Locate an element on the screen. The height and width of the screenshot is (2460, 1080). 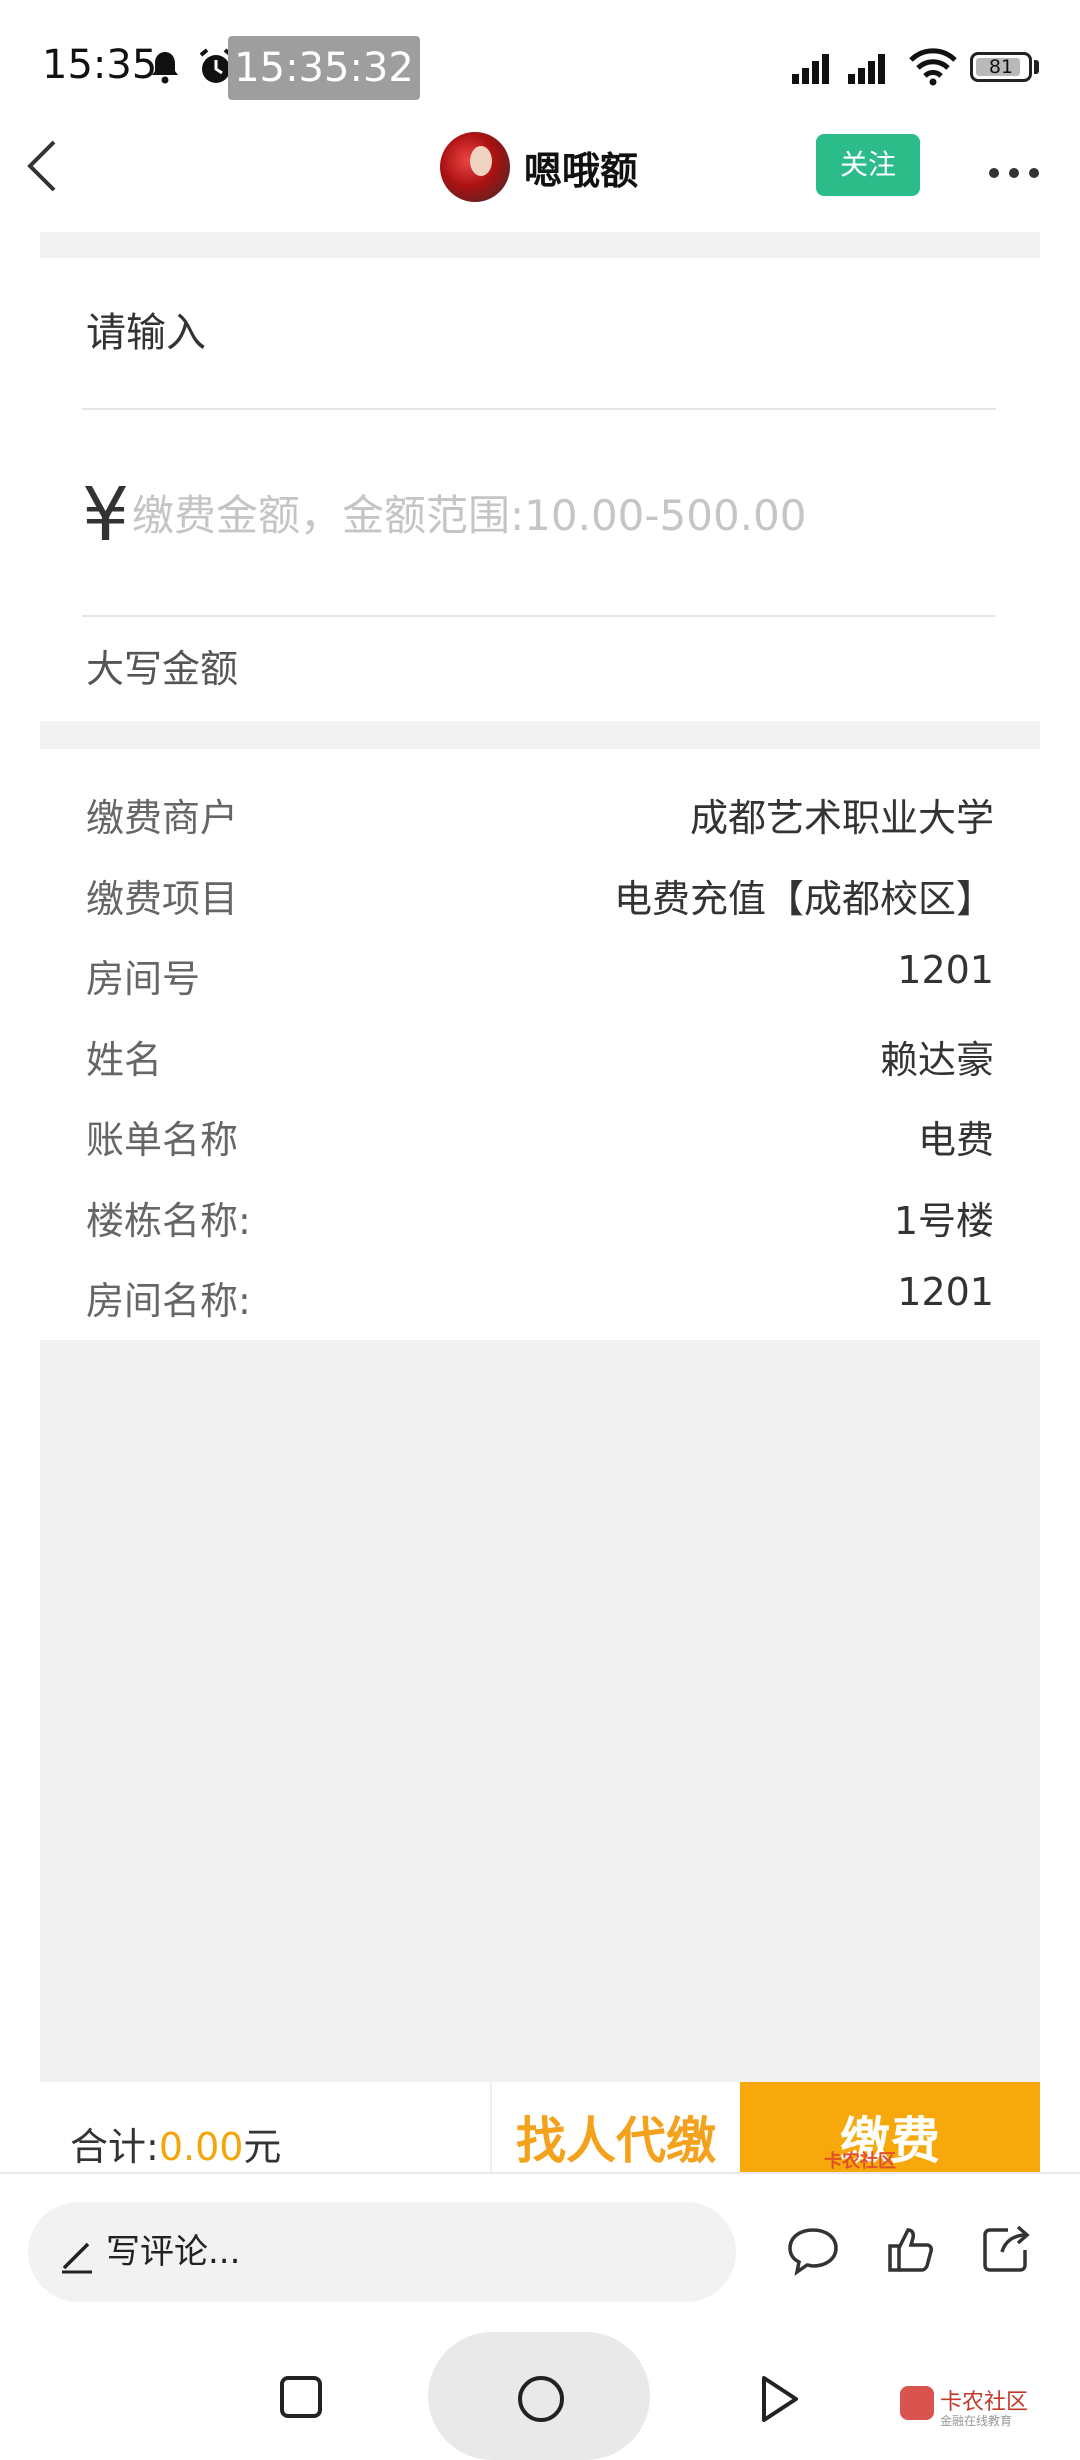
signal-icon is located at coordinates (815, 69).